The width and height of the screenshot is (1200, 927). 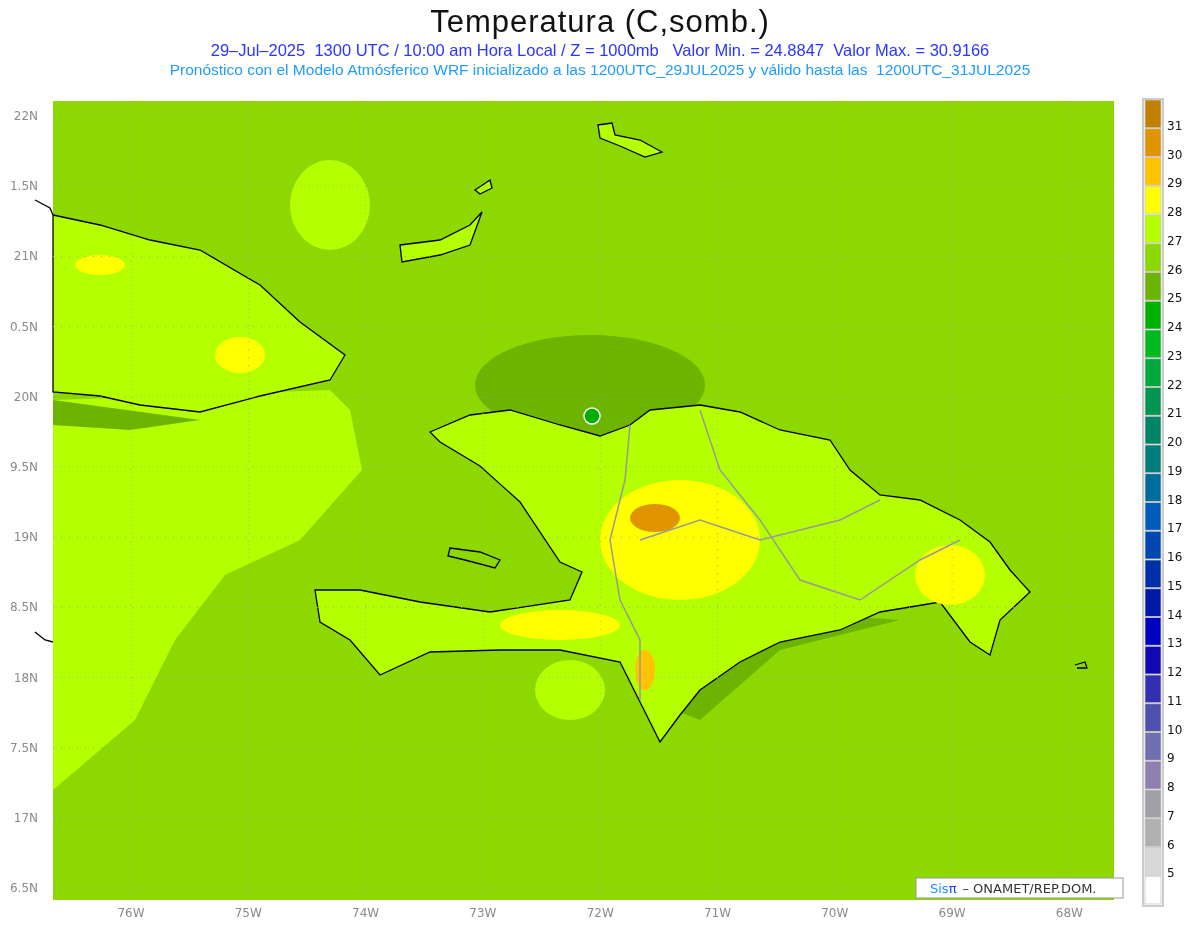 What do you see at coordinates (23, 326) in the screenshot?
I see `latitude-label: 0.5N` at bounding box center [23, 326].